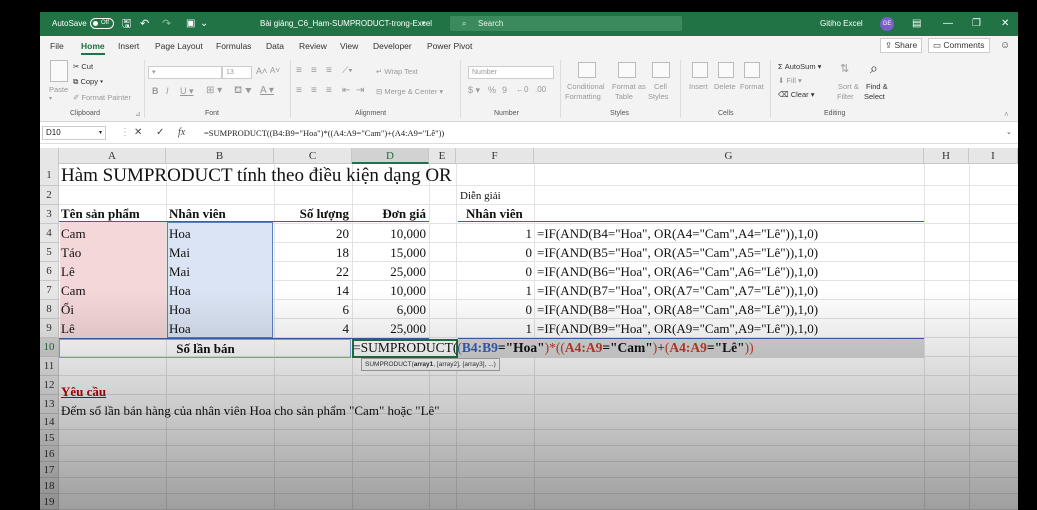 The image size is (1037, 510). I want to click on row-header: 12, so click(49, 385).